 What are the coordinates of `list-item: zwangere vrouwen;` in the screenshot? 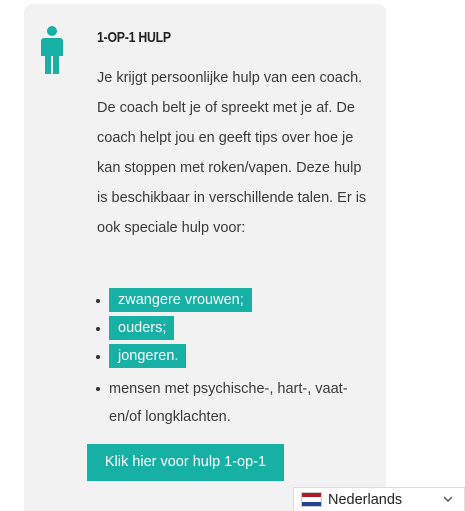 It's located at (220, 302).